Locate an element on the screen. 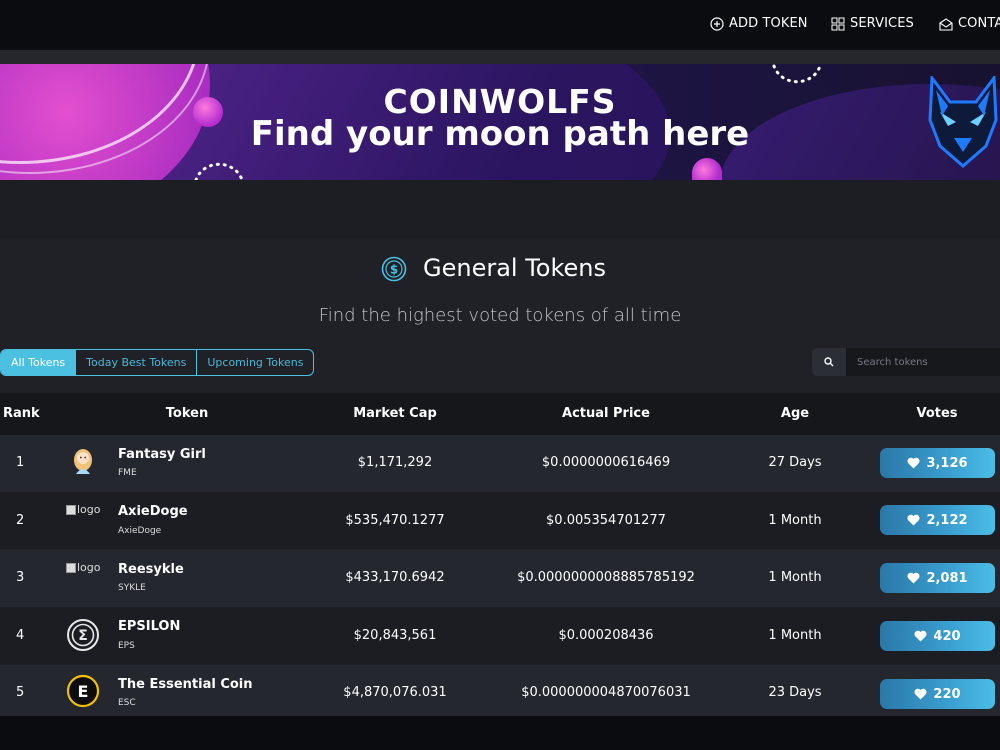 The height and width of the screenshot is (750, 1000). price-cell: $0.0000000616469 is located at coordinates (606, 462).